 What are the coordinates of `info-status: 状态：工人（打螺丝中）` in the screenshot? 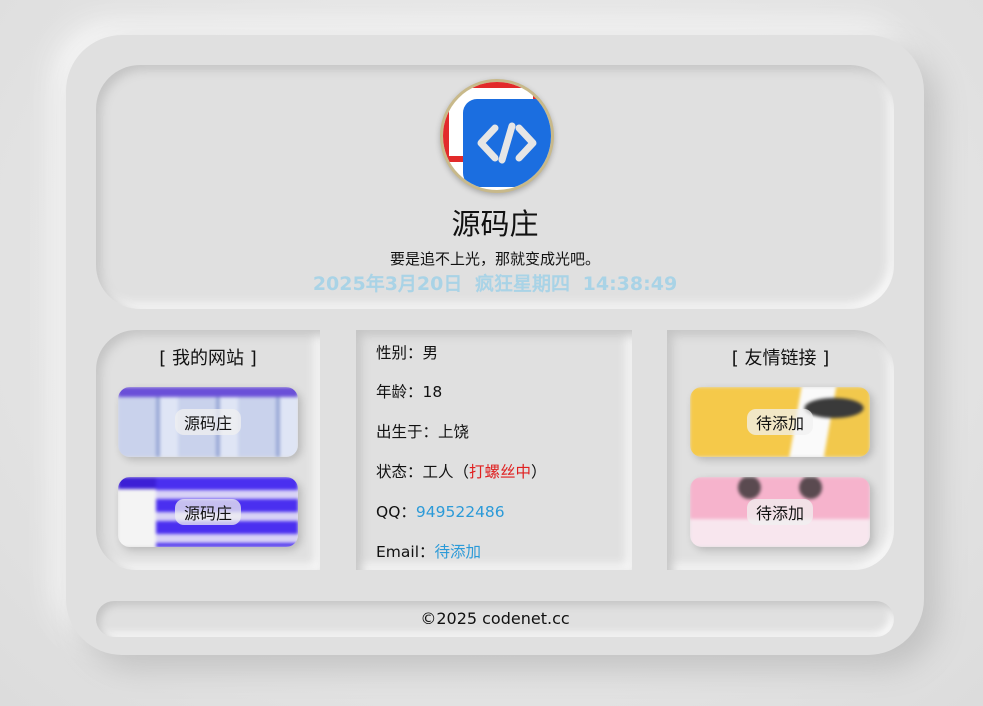 It's located at (461, 472).